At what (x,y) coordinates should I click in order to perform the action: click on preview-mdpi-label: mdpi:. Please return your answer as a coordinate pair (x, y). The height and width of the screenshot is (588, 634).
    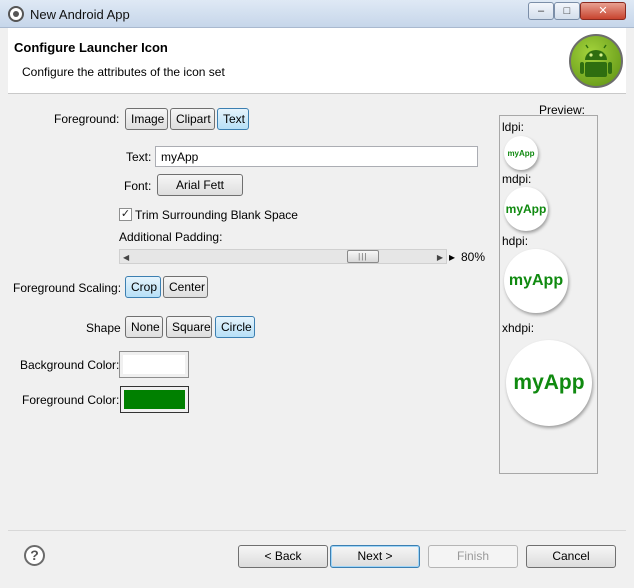
    Looking at the image, I should click on (517, 179).